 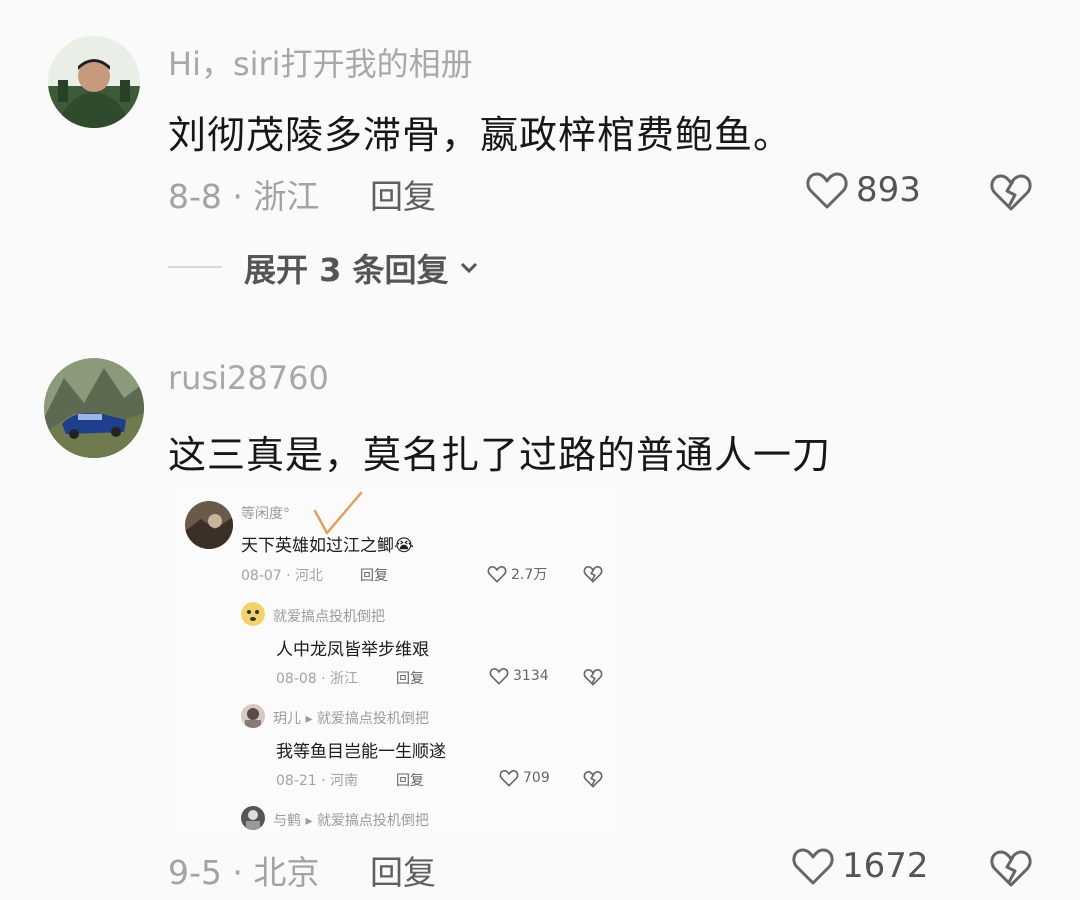 I want to click on location: 河南, so click(x=344, y=781).